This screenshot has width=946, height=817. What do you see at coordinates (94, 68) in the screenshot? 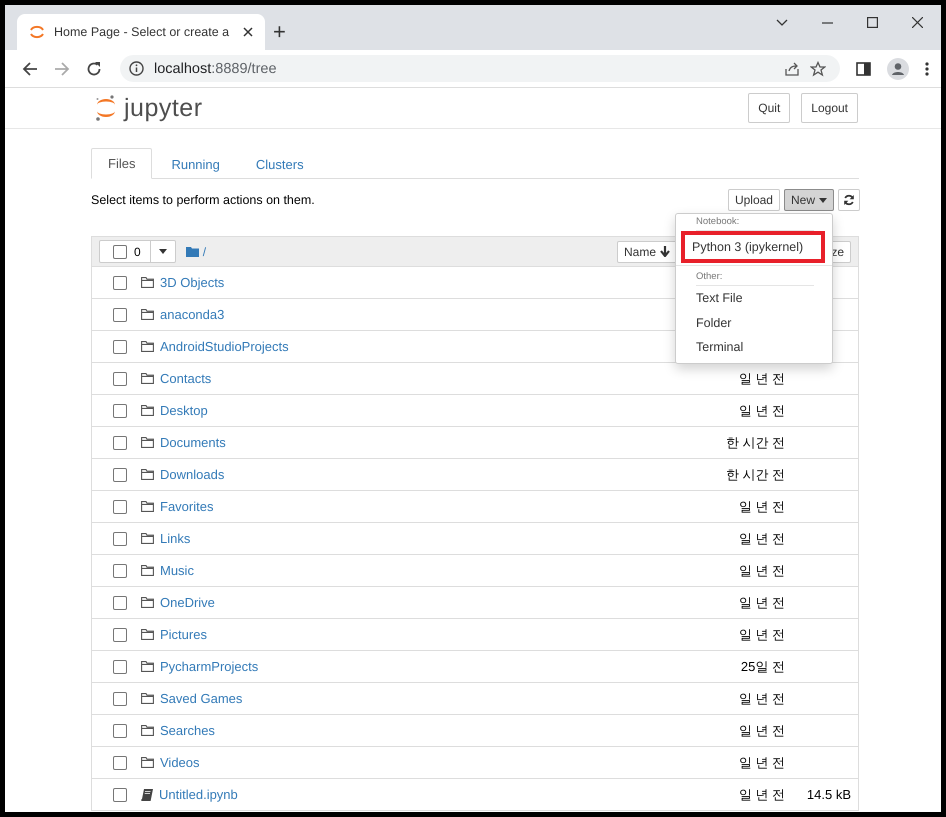
I see `reload-icon` at bounding box center [94, 68].